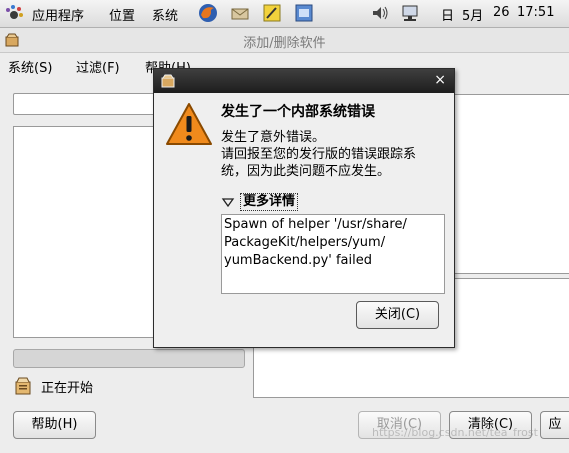 The image size is (569, 453). I want to click on package-manager-icon, so click(168, 81).